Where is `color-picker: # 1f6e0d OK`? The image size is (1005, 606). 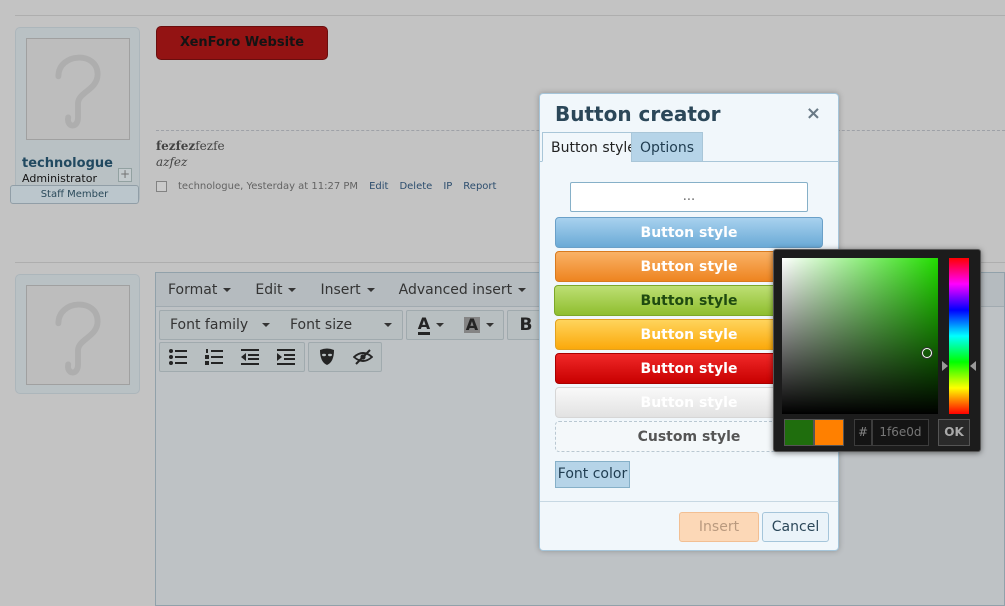
color-picker: # 1f6e0d OK is located at coordinates (877, 350).